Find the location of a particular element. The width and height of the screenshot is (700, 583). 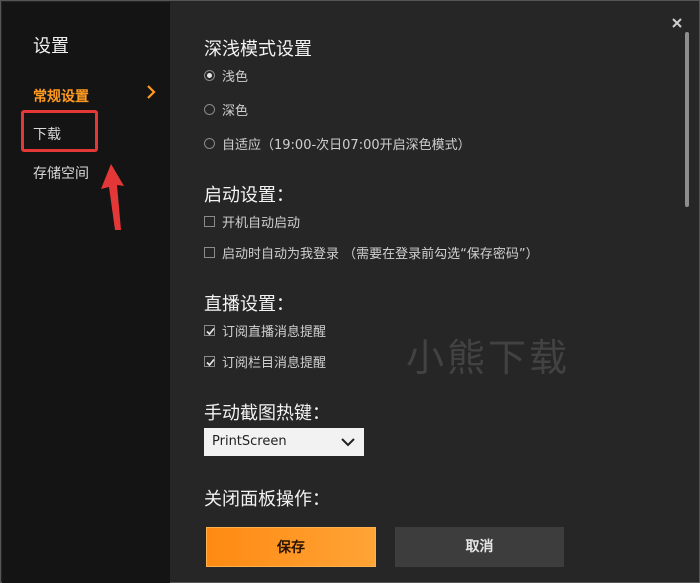

save-button: 保存 is located at coordinates (291, 547).